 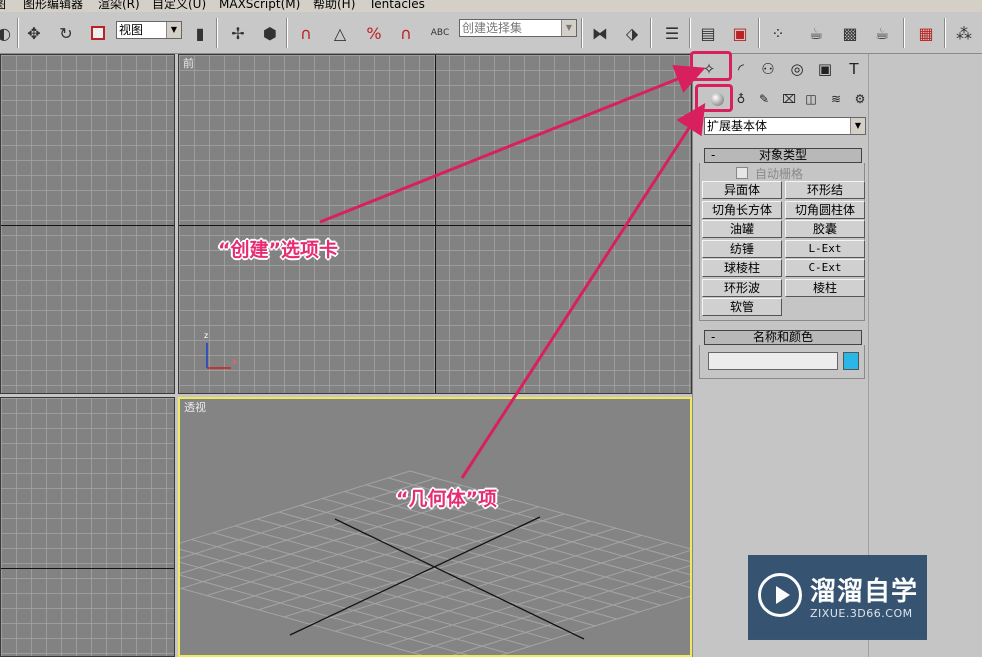 I want to click on snap-3d-icon: ∩, so click(x=306, y=33).